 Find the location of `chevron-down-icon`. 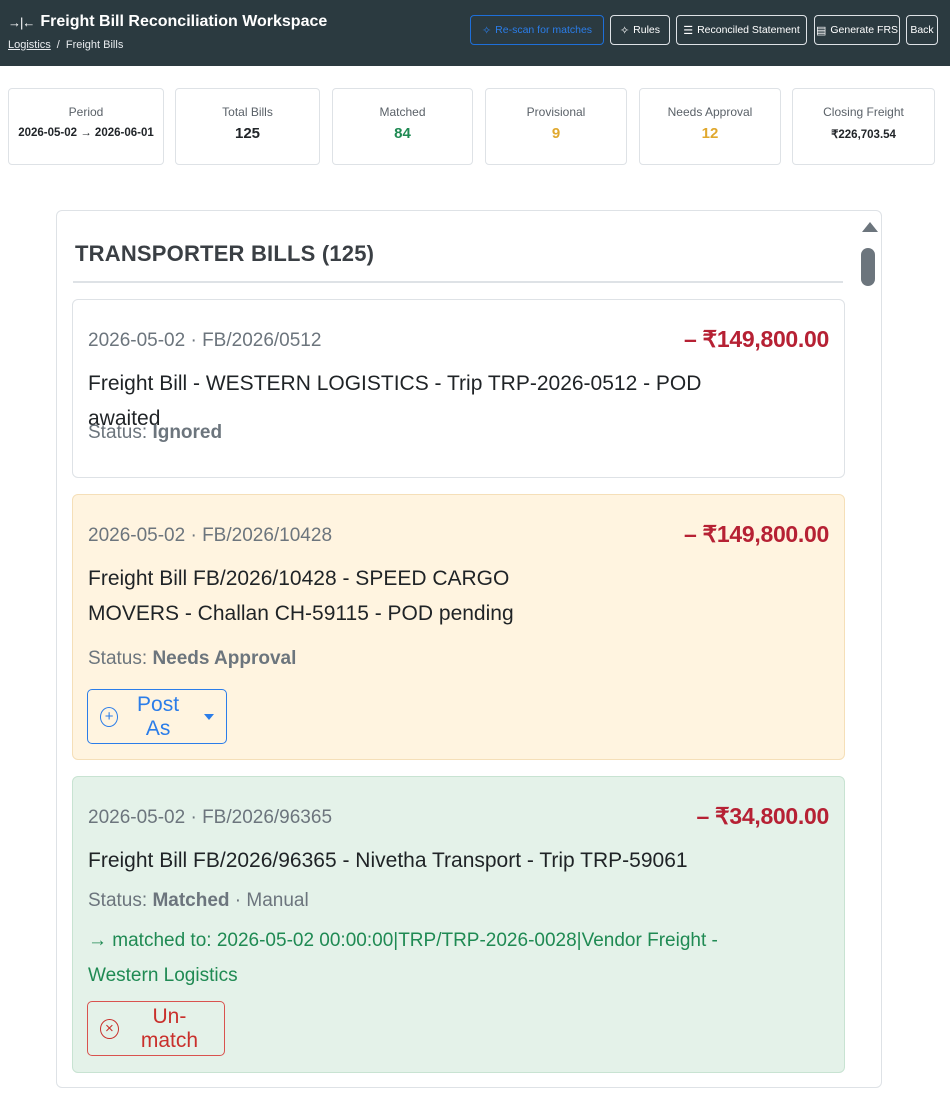

chevron-down-icon is located at coordinates (209, 716).